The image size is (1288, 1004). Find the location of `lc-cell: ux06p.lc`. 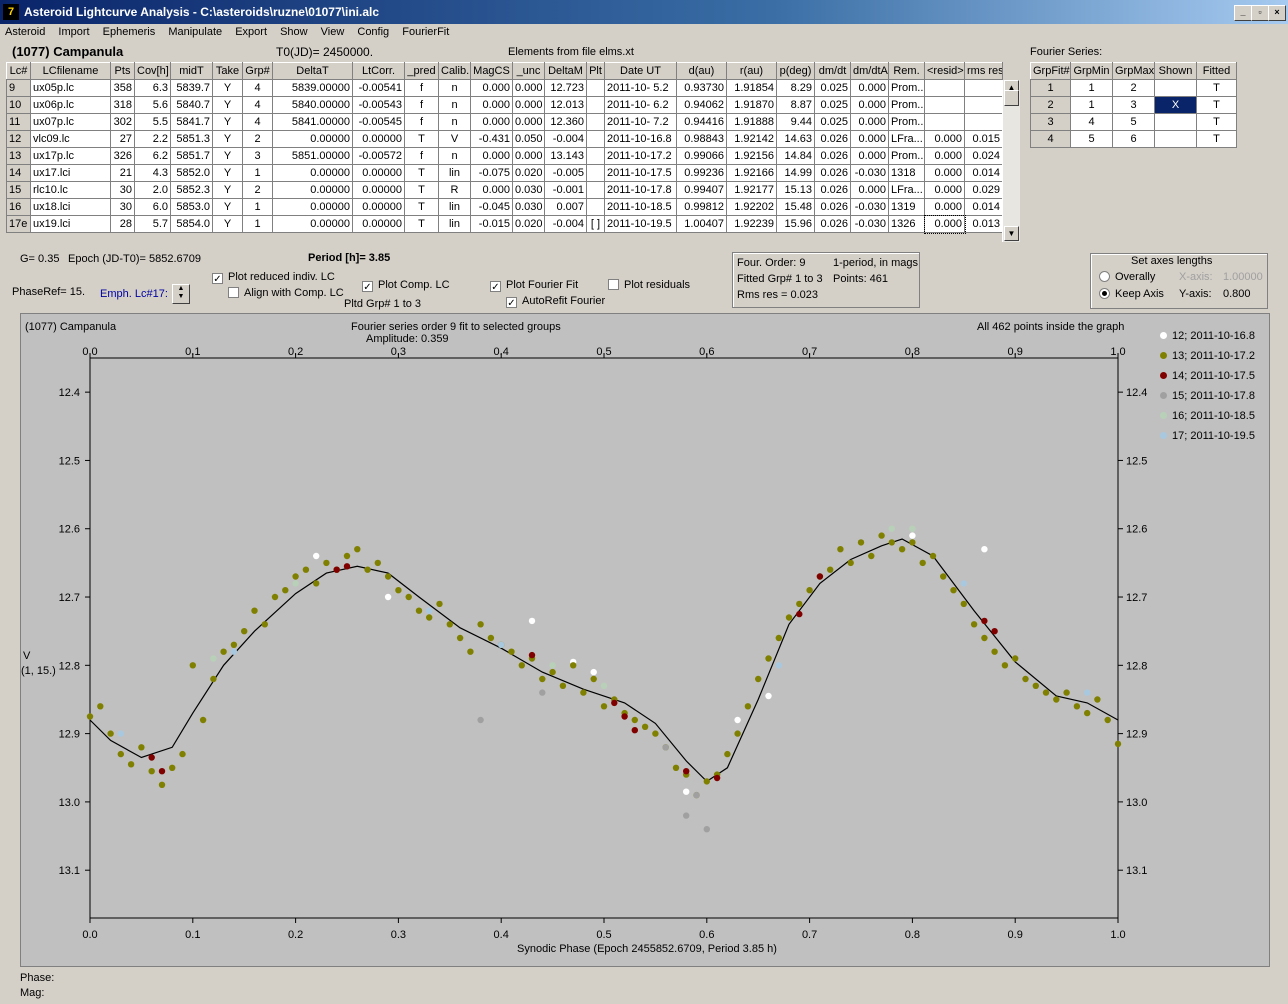

lc-cell: ux06p.lc is located at coordinates (70, 105).